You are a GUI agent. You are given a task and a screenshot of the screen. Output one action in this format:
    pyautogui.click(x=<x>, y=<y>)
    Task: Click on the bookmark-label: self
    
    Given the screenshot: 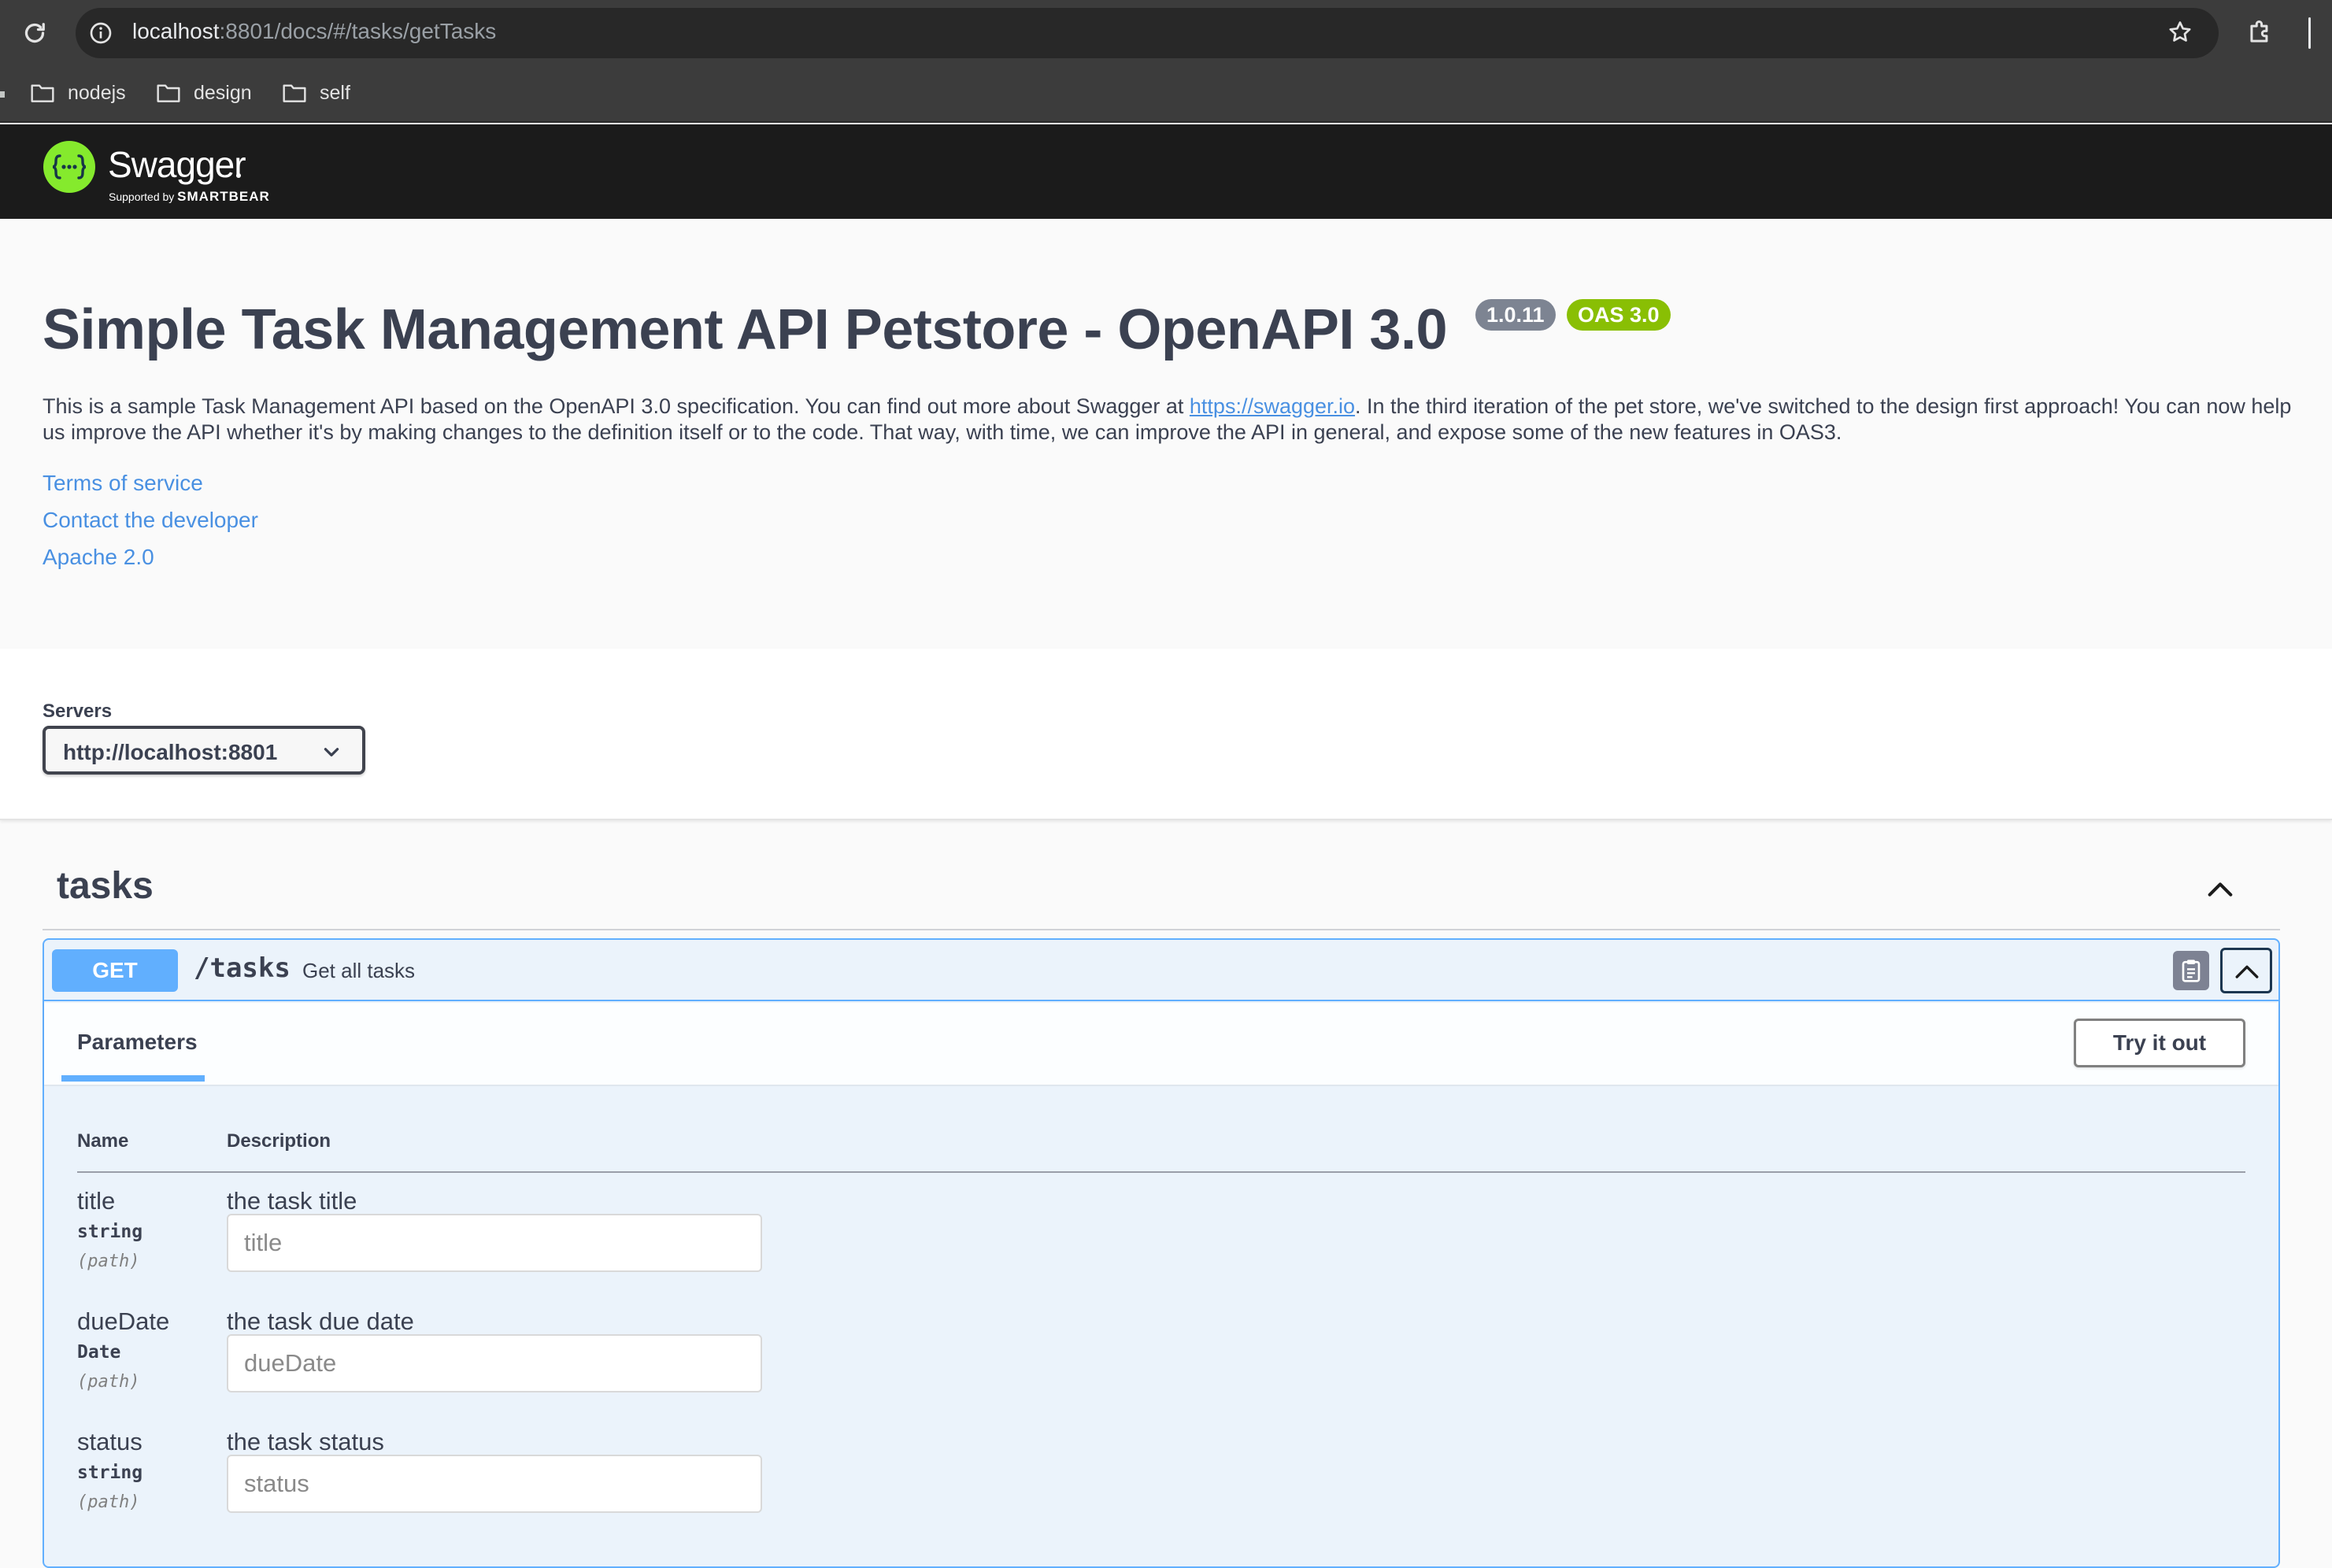 What is the action you would take?
    pyautogui.click(x=335, y=92)
    